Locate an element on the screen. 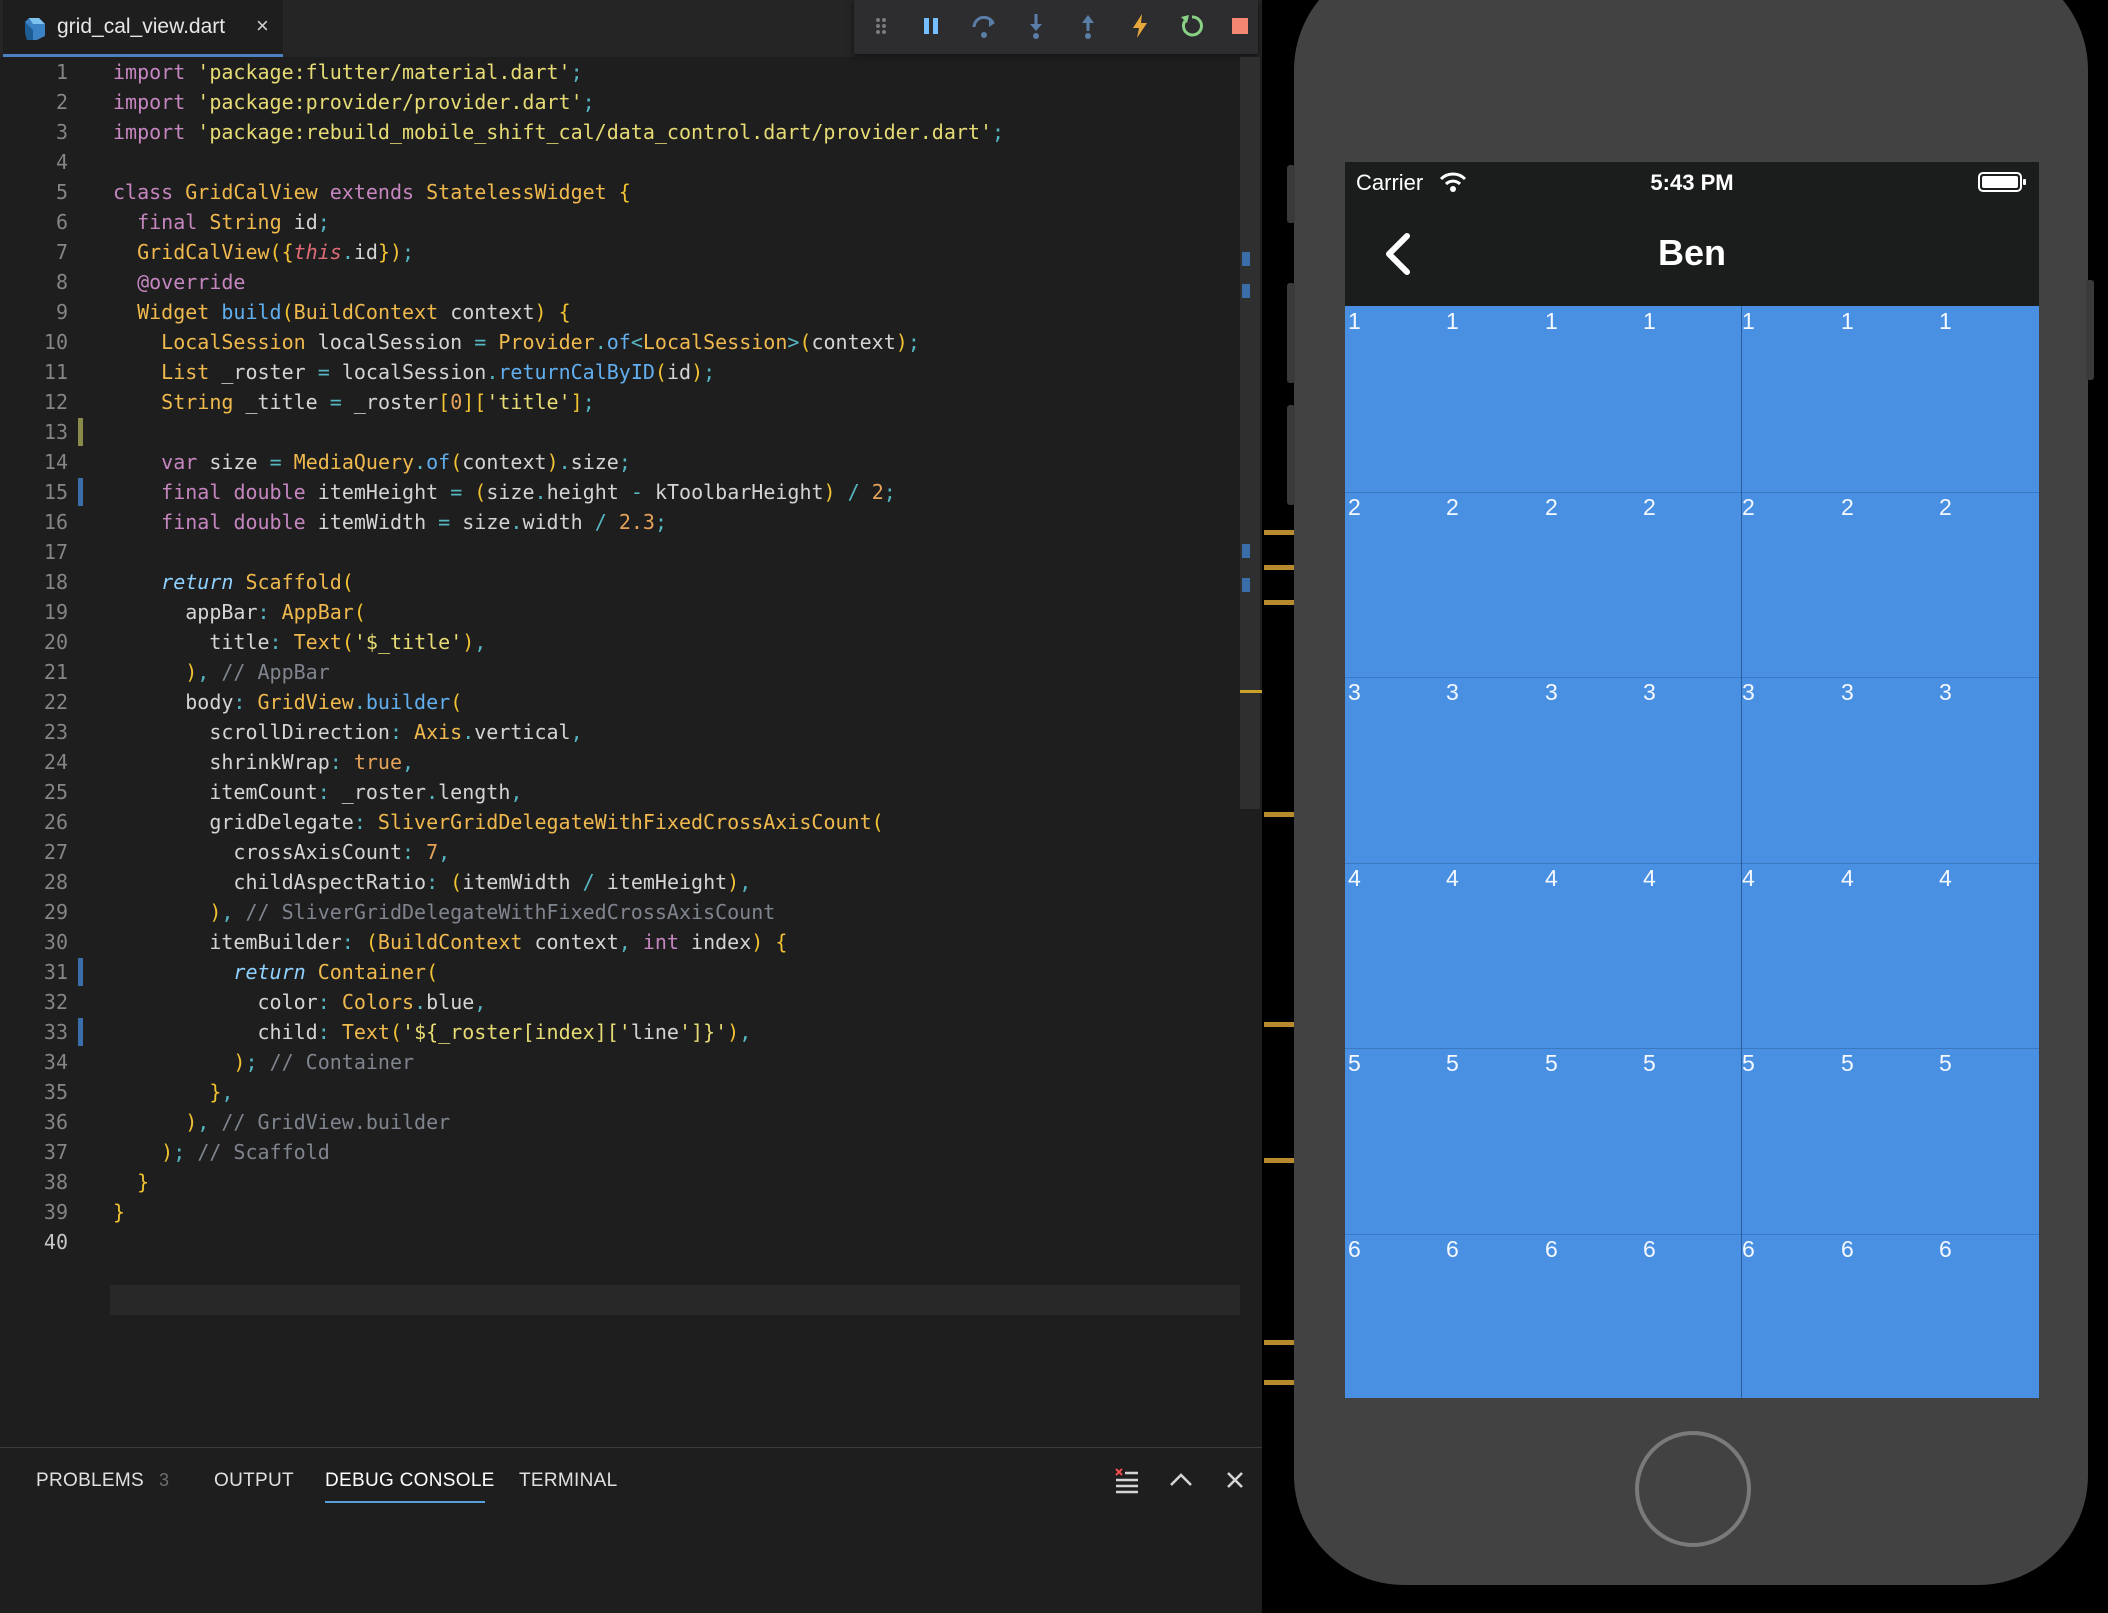 This screenshot has height=1613, width=2108. code-line: @override is located at coordinates (179, 282).